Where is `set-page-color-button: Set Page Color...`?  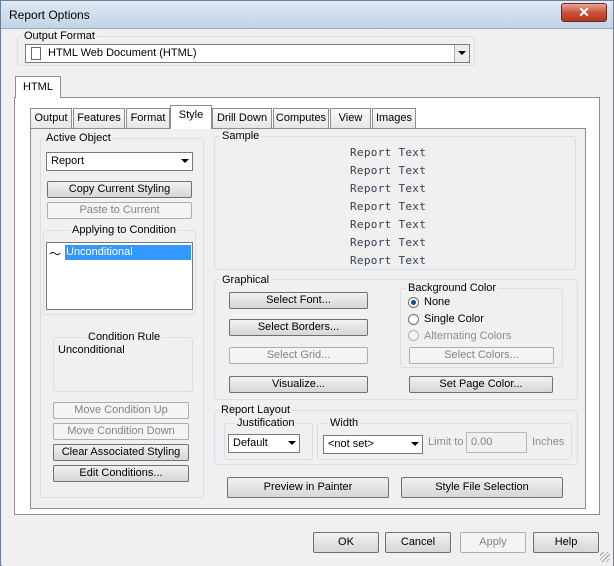
set-page-color-button: Set Page Color... is located at coordinates (481, 384).